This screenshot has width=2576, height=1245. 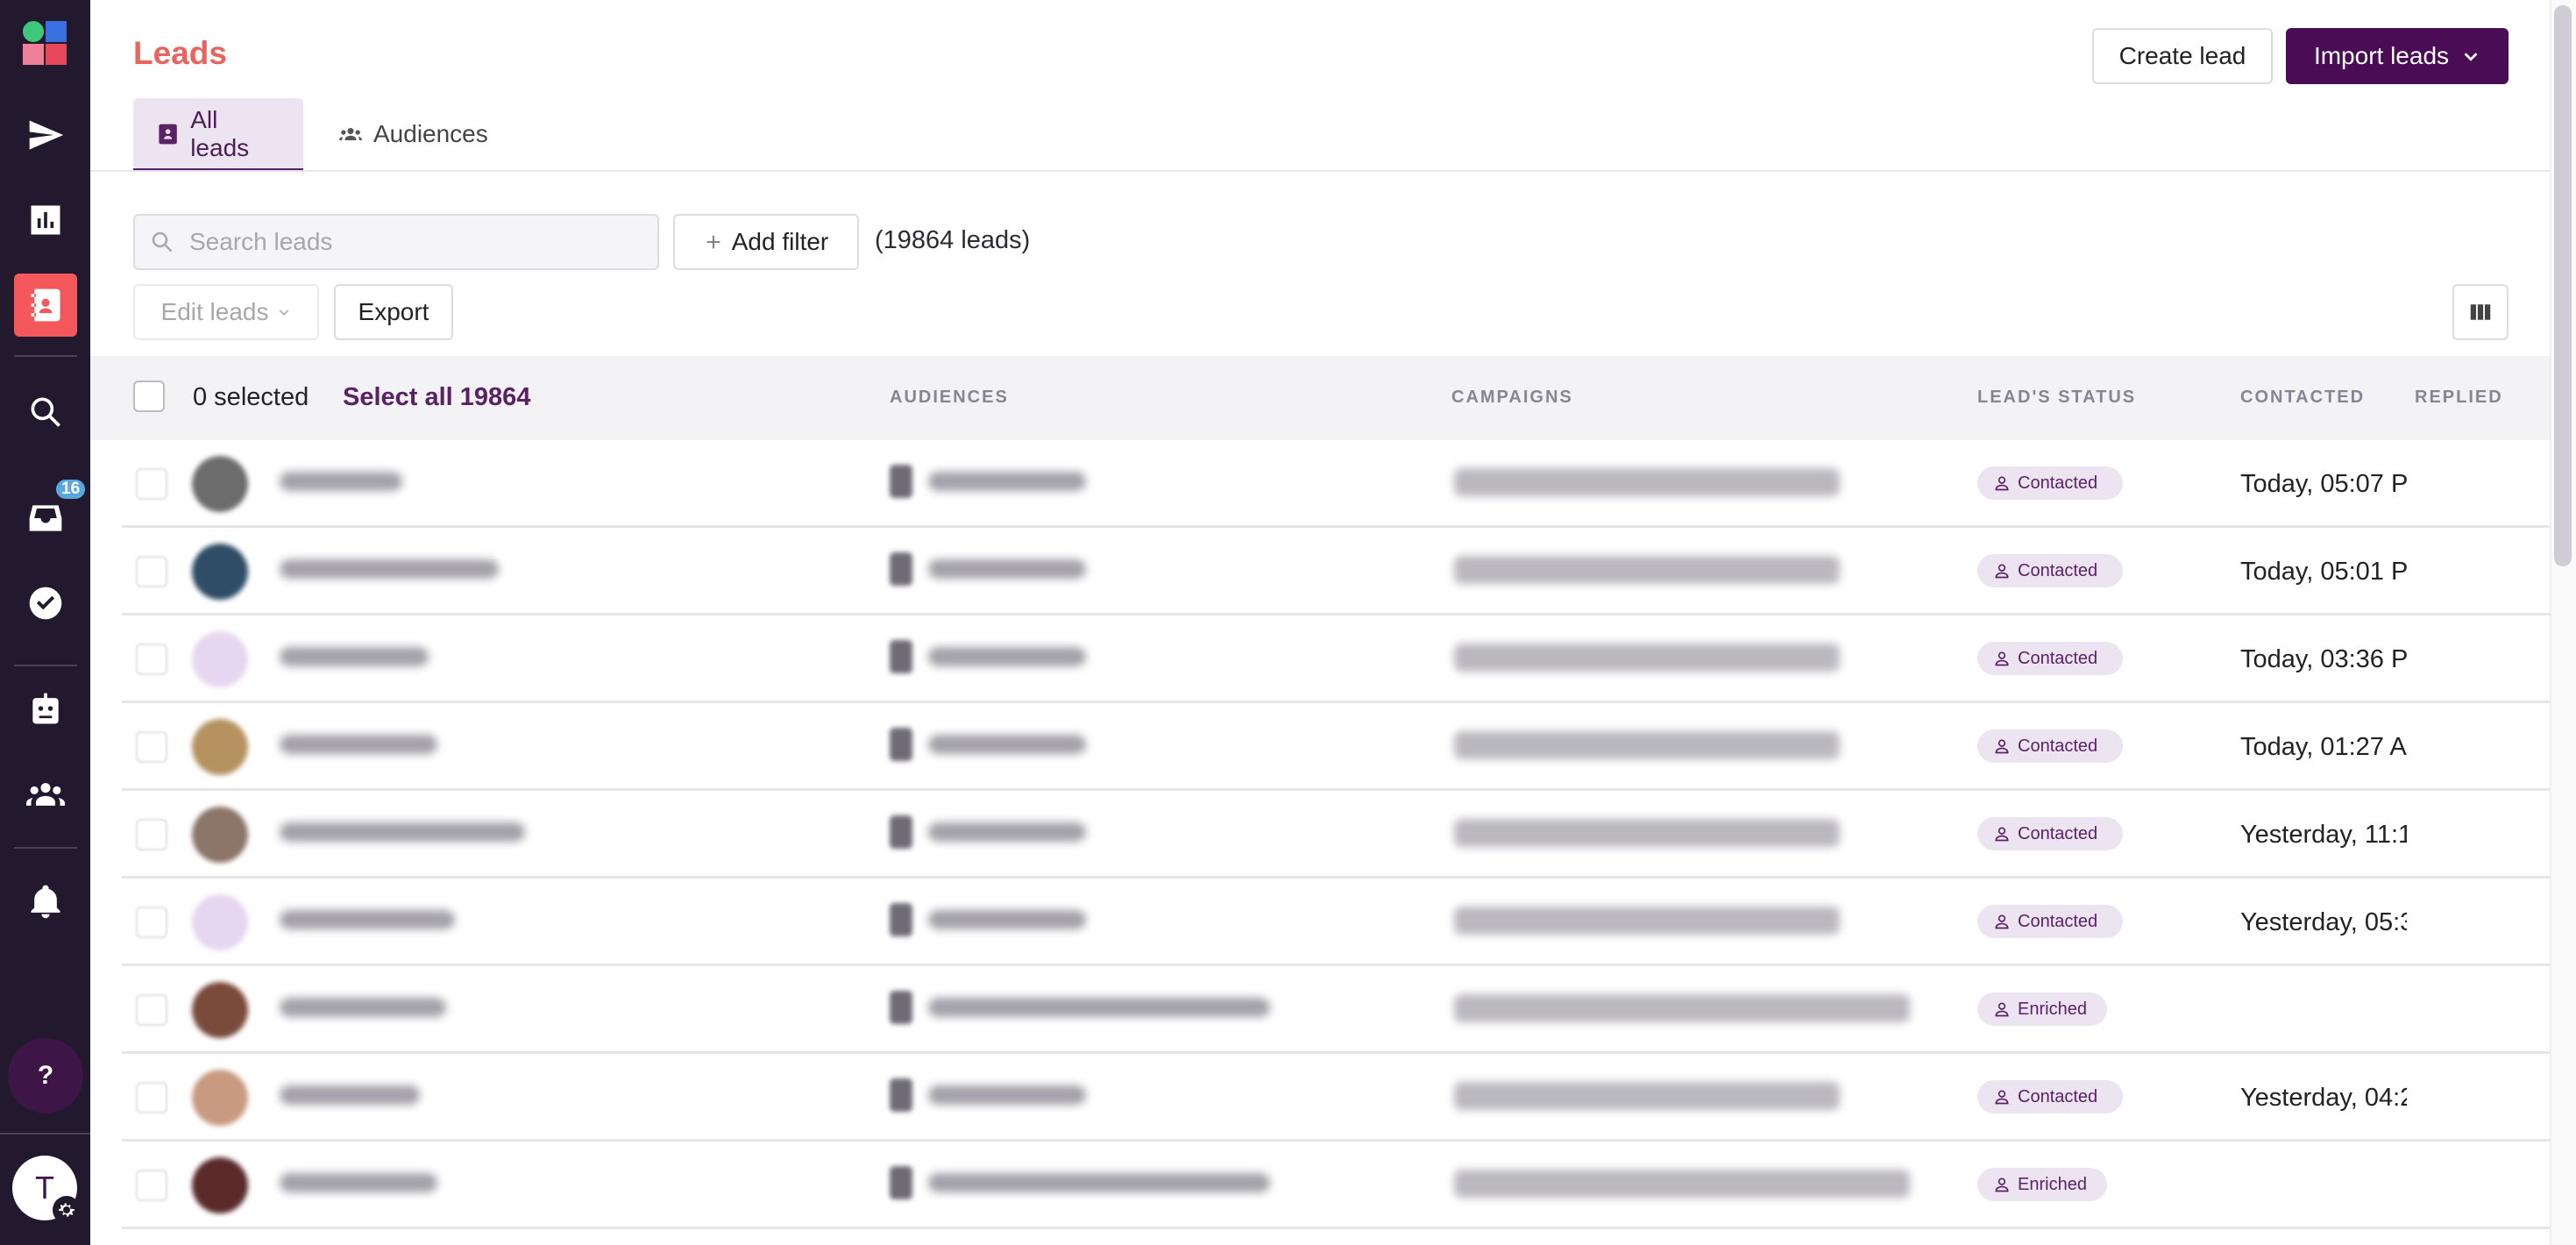 I want to click on bell-icon, so click(x=46, y=902).